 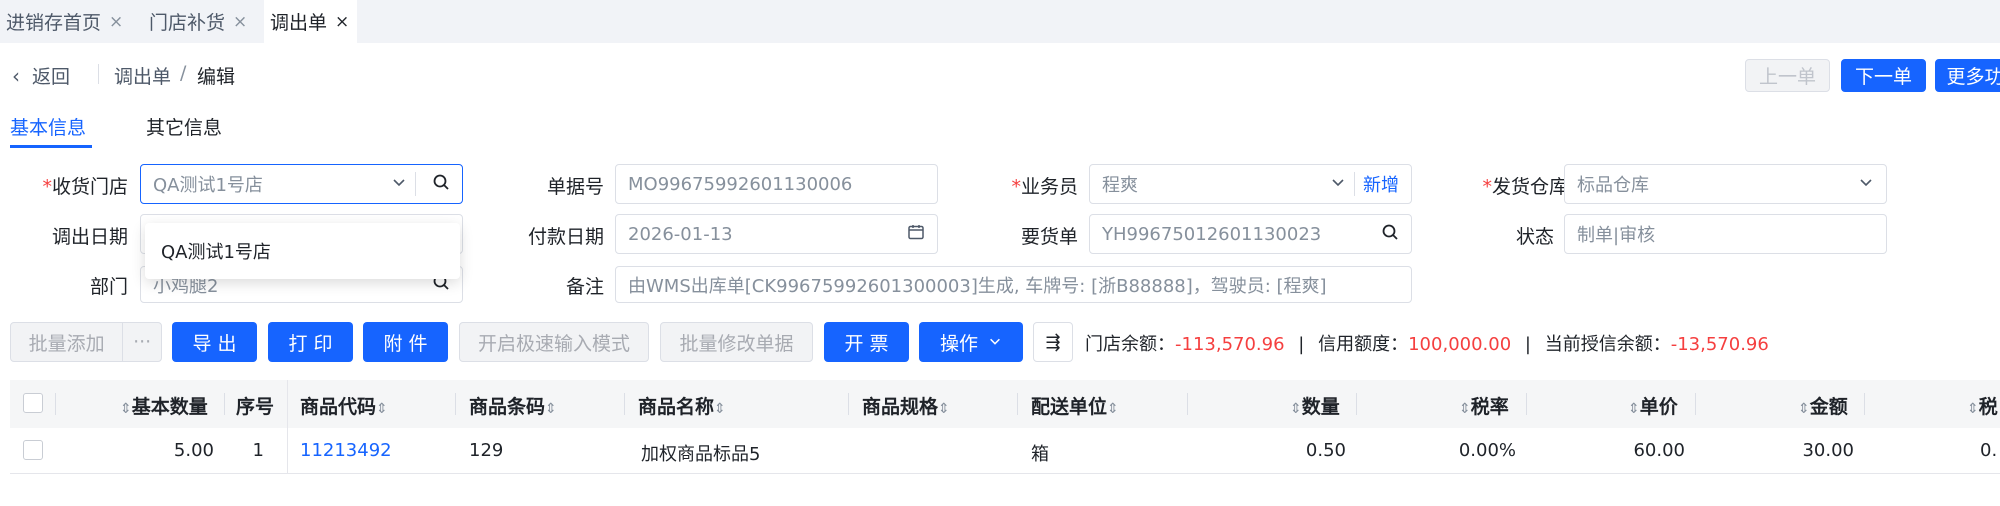 What do you see at coordinates (1040, 454) in the screenshot?
I see `cell-delivery-unit: 箱` at bounding box center [1040, 454].